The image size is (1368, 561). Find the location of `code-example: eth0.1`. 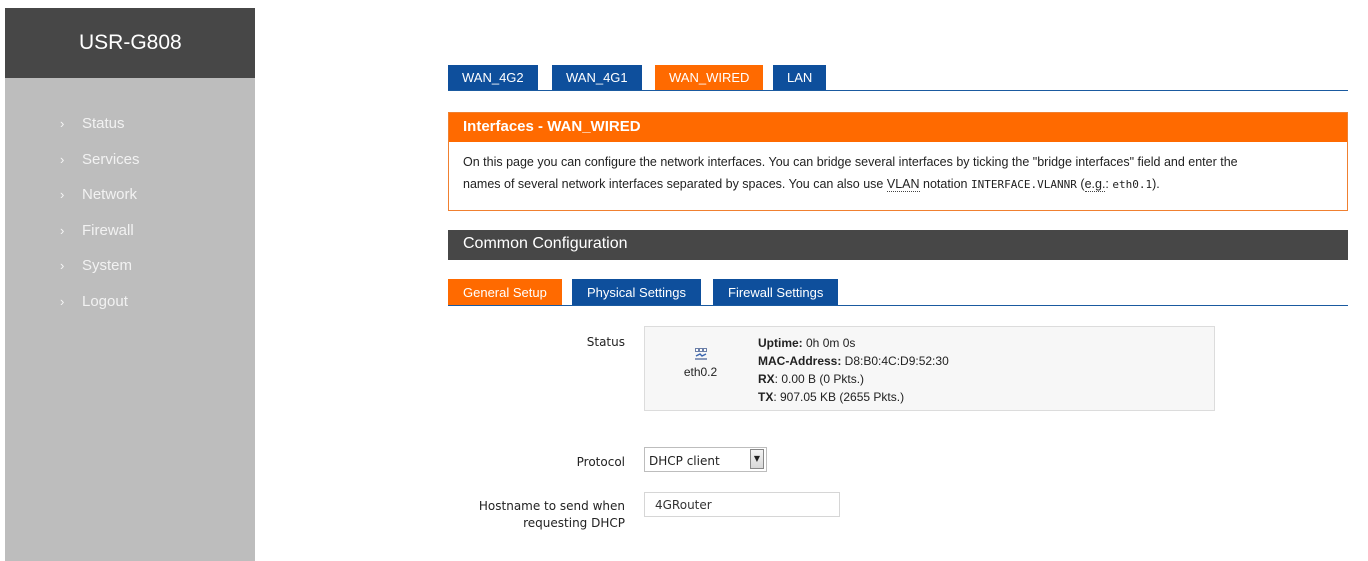

code-example: eth0.1 is located at coordinates (1132, 184).